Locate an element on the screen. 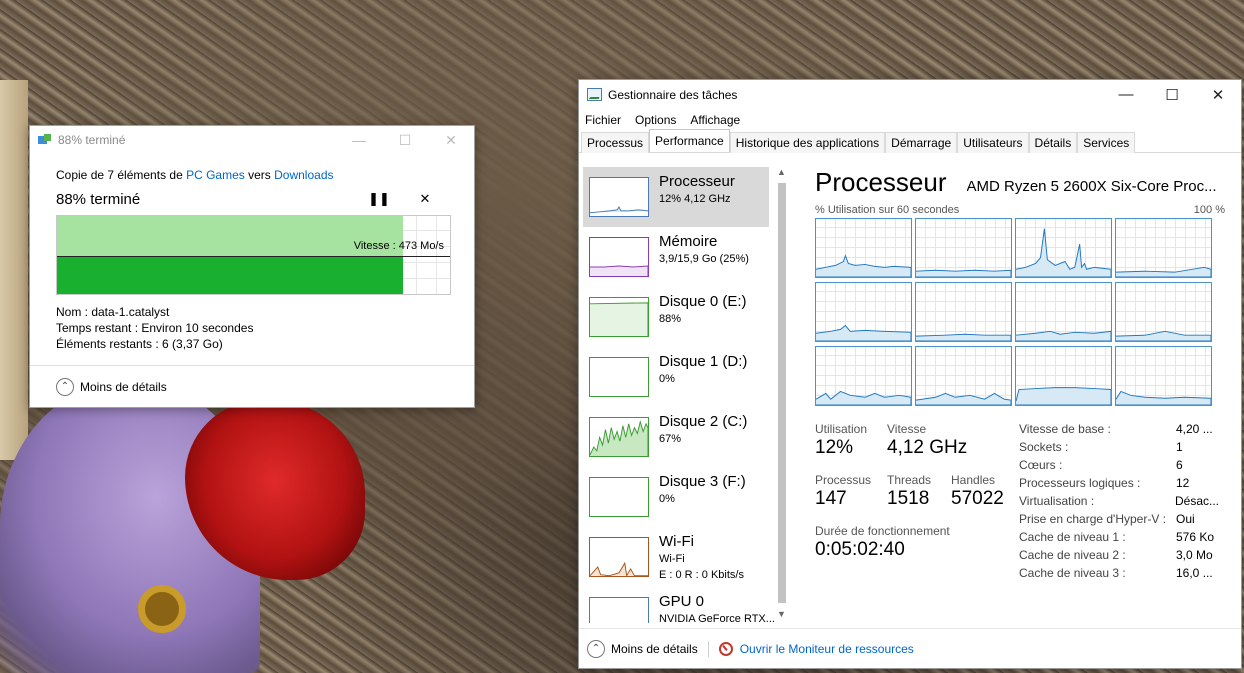  property-key: Cache de niveau 1 : is located at coordinates (1072, 537).